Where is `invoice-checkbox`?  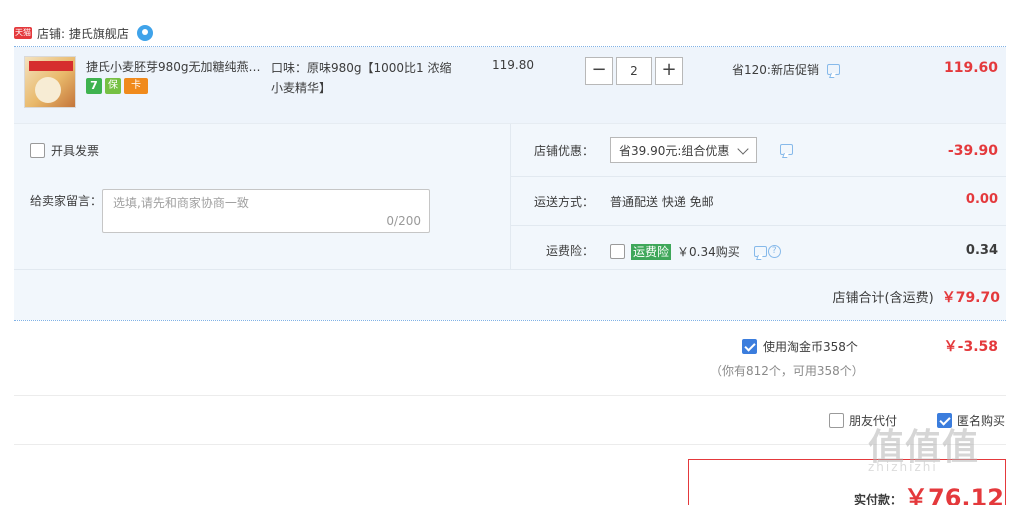
invoice-checkbox is located at coordinates (37, 150).